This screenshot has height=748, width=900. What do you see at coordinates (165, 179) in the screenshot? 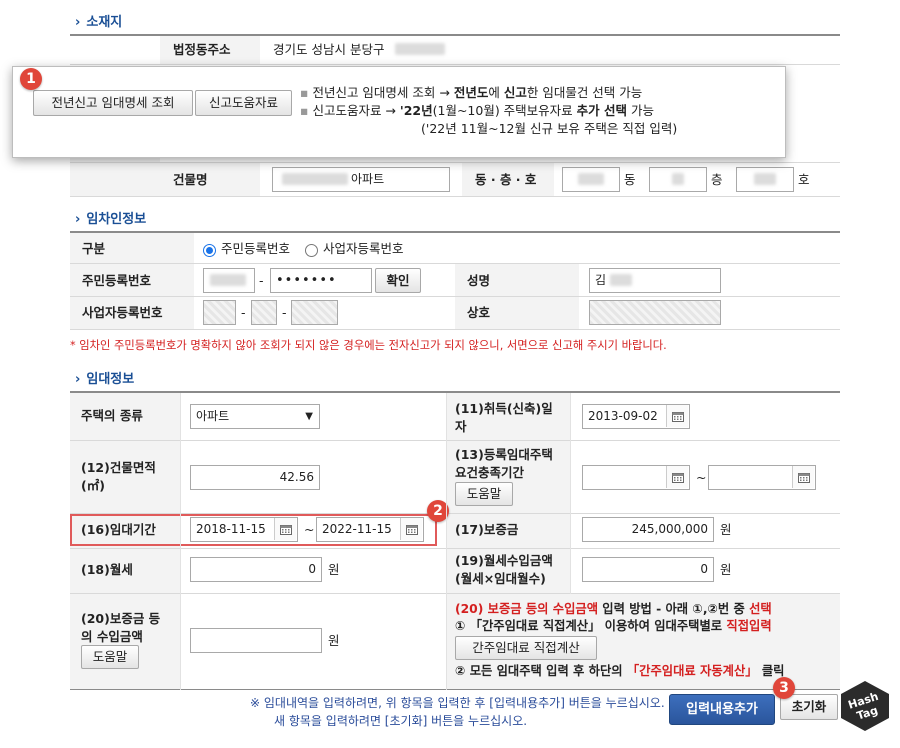
I see `label-cell` at bounding box center [165, 179].